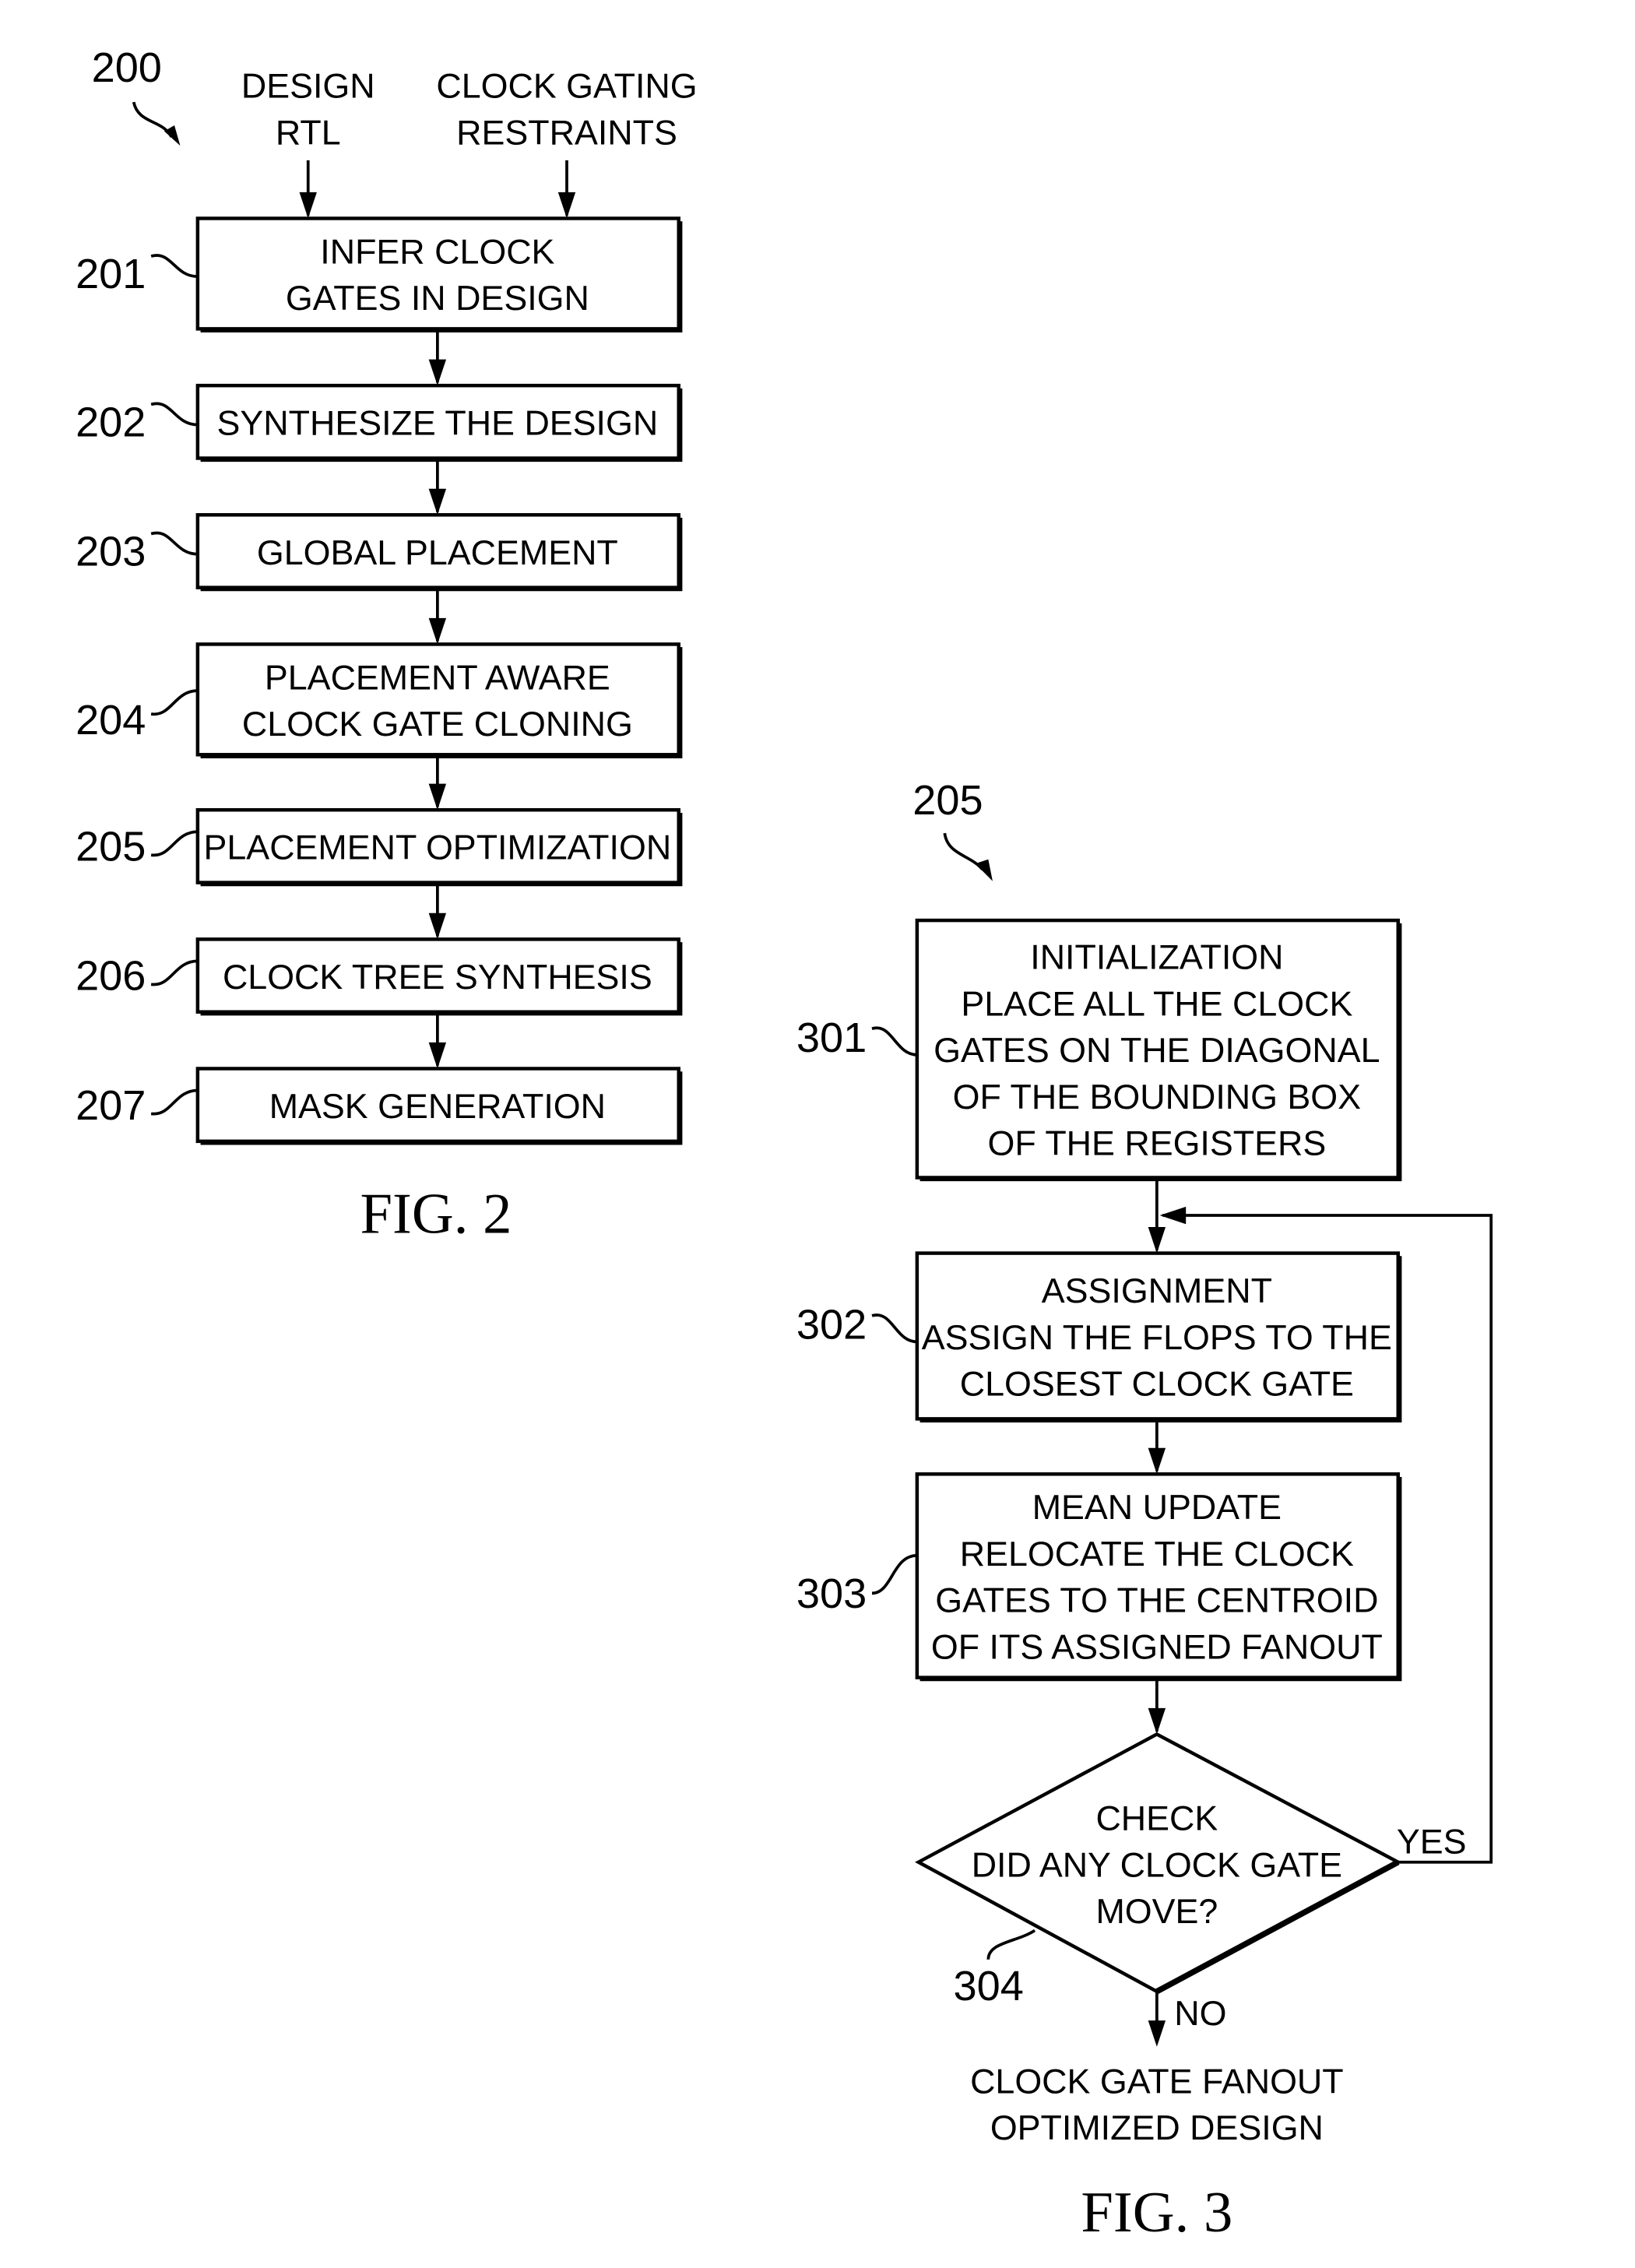  What do you see at coordinates (1157, 1004) in the screenshot?
I see `step-label-line: PLACE ALL THE CLOCK` at bounding box center [1157, 1004].